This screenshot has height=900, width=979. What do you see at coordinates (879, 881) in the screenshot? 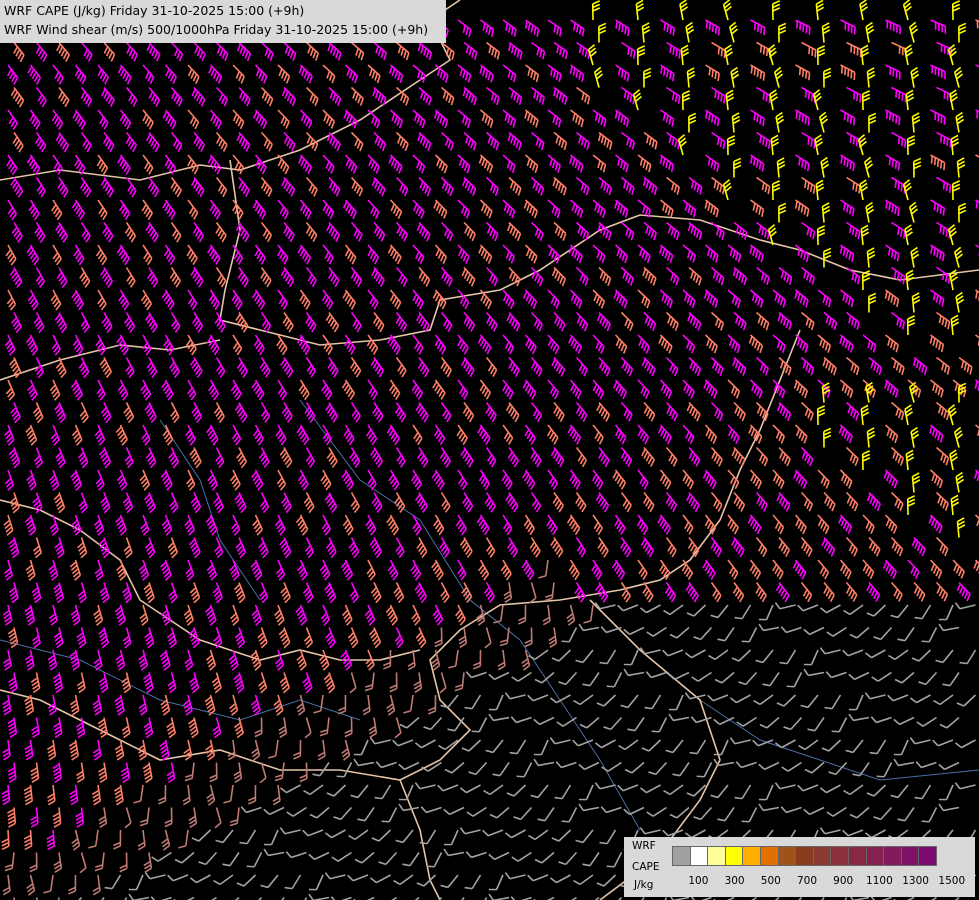
I see `legend-tick: 1100` at bounding box center [879, 881].